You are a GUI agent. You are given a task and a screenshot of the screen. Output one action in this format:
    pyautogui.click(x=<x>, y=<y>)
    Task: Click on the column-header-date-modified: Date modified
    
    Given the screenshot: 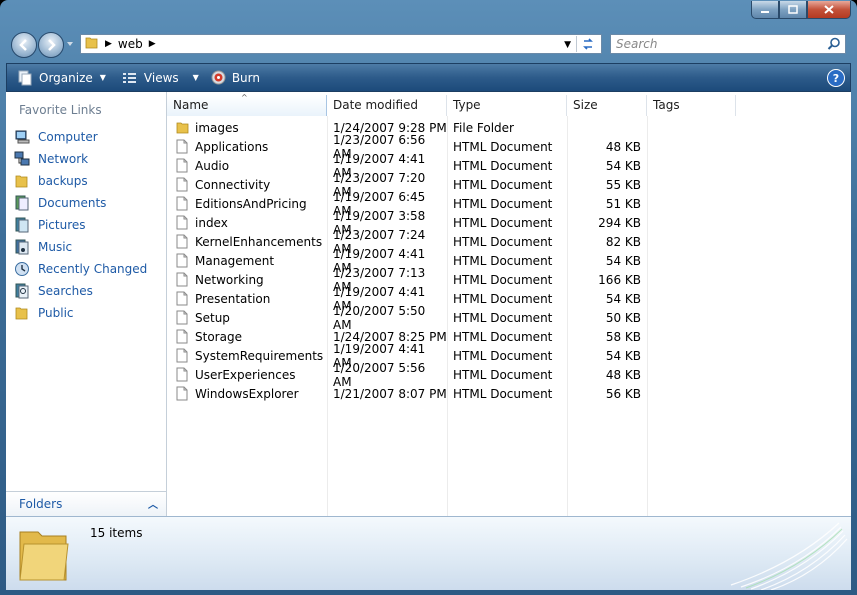 What is the action you would take?
    pyautogui.click(x=387, y=105)
    